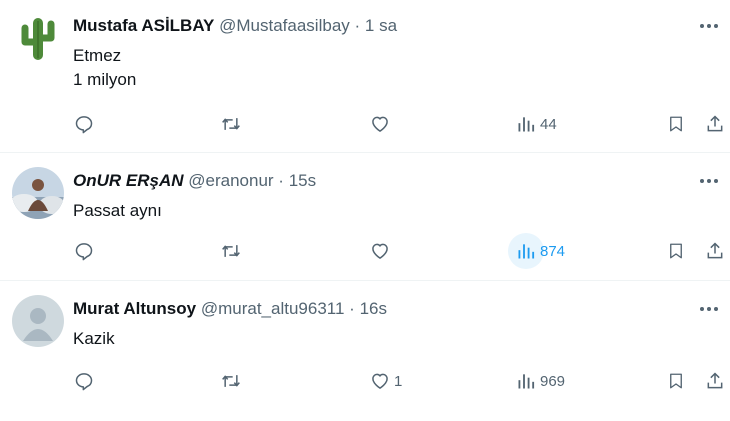 The image size is (730, 421). I want to click on tweet-text: Passat aynı, so click(117, 211).